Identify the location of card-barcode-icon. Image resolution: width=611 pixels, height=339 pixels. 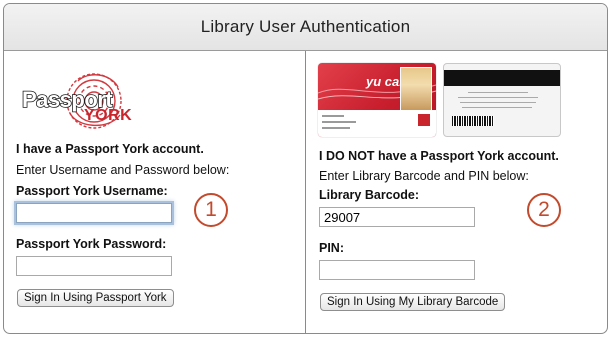
(473, 121).